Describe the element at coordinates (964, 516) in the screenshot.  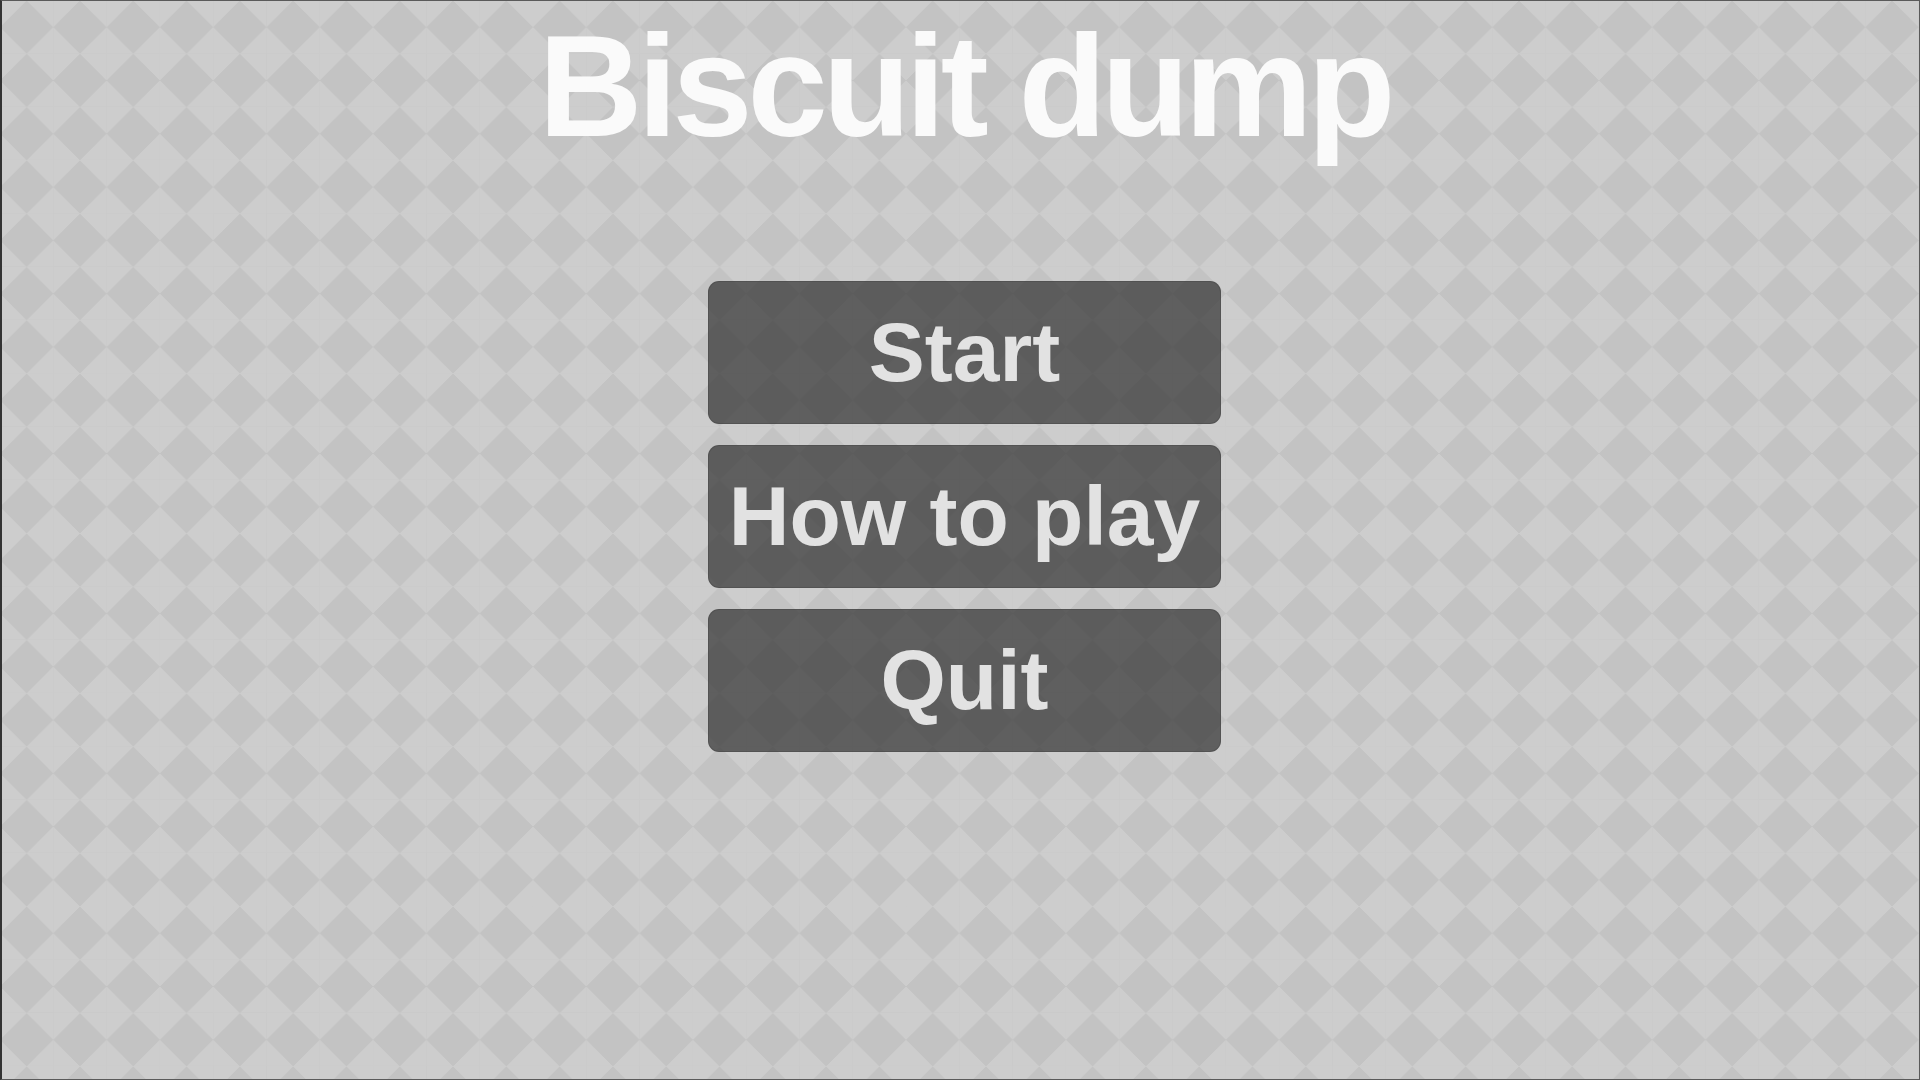
I see `menu-button: How to play` at that location.